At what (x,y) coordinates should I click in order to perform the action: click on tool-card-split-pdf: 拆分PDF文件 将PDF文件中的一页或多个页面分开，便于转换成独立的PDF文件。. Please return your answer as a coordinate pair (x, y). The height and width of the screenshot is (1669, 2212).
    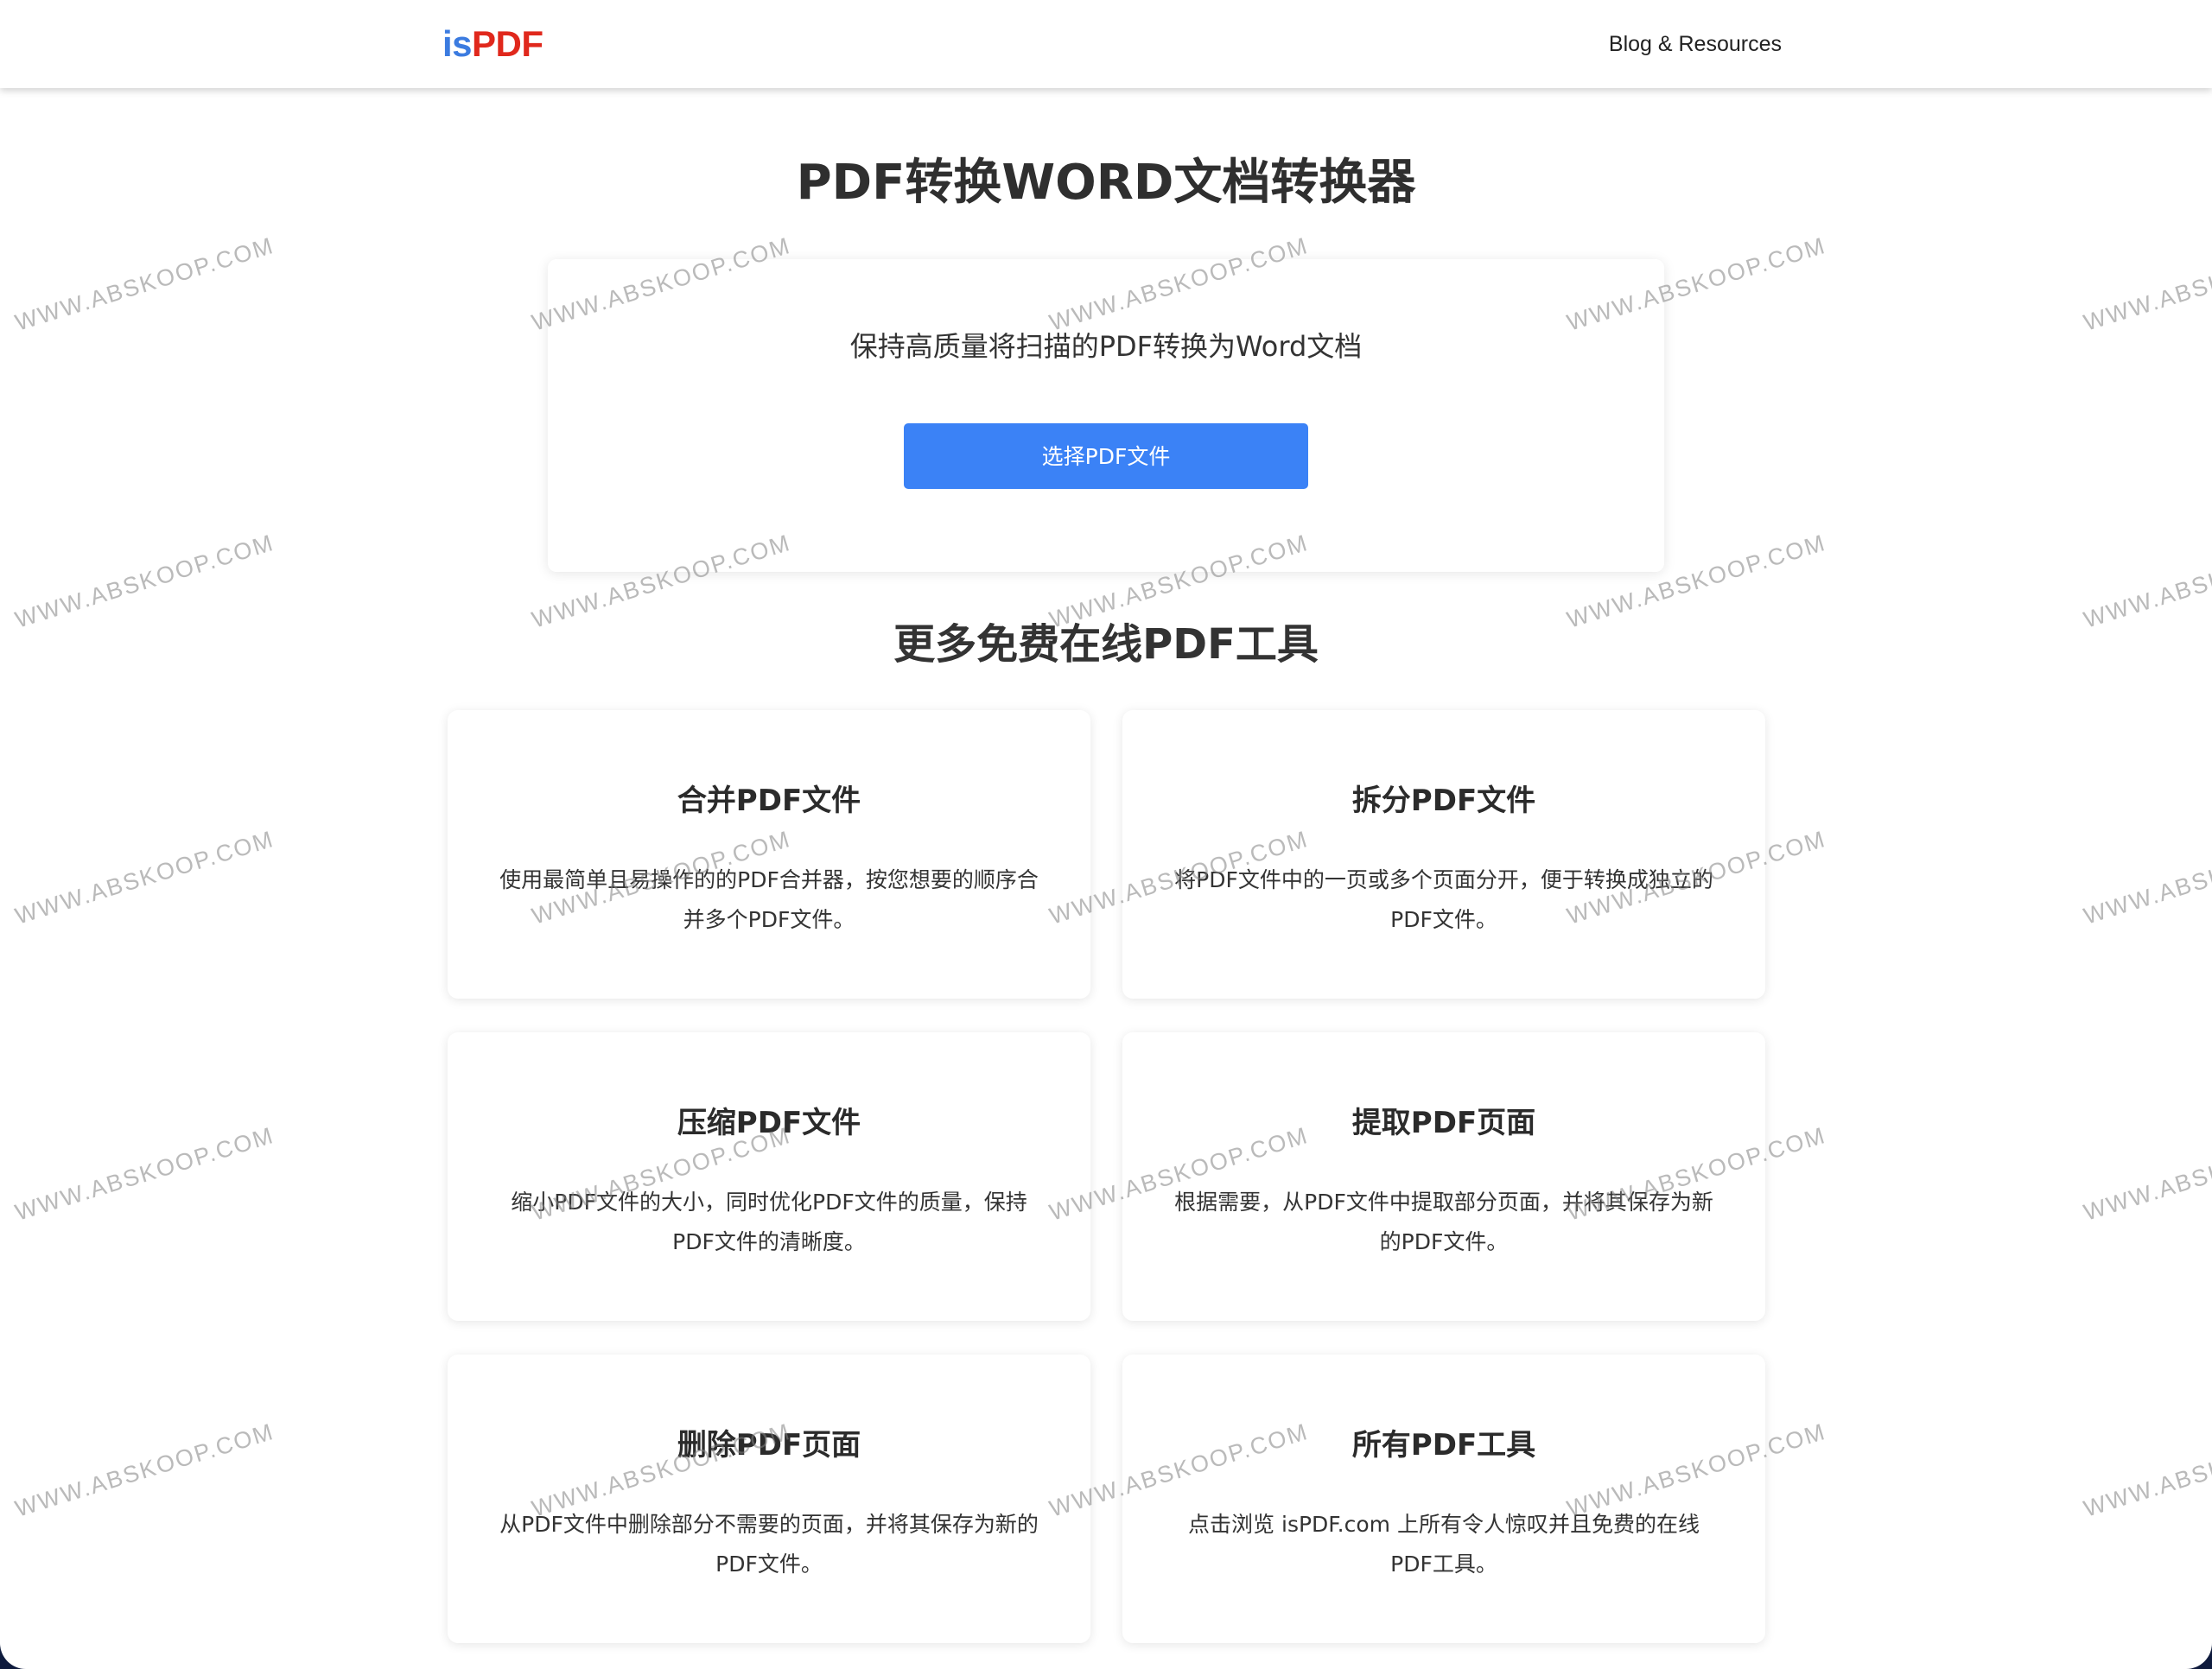
    Looking at the image, I should click on (1443, 854).